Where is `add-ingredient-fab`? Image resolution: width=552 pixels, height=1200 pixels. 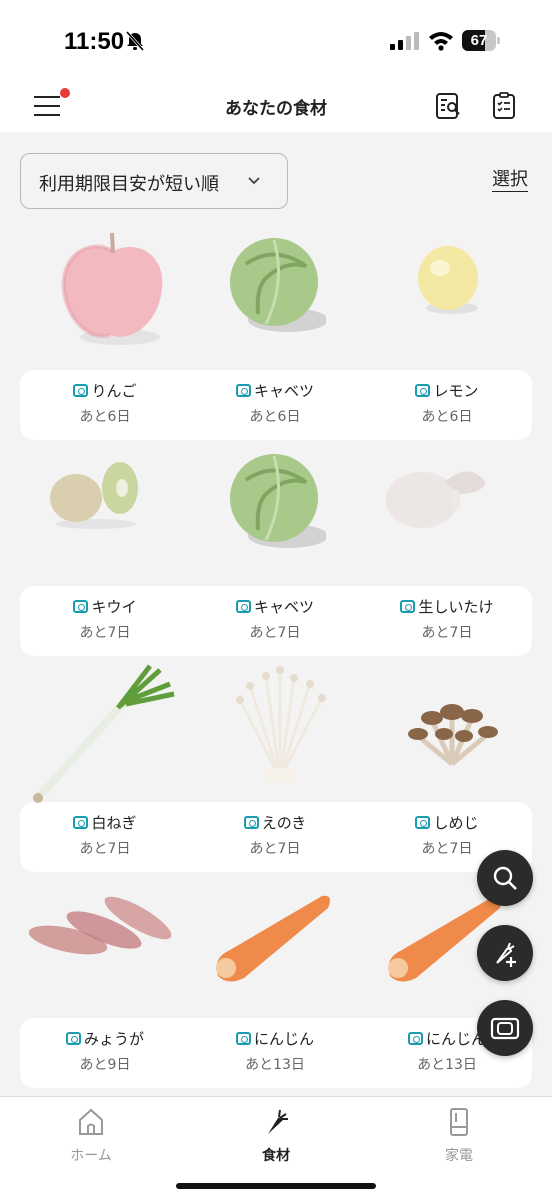 add-ingredient-fab is located at coordinates (505, 953).